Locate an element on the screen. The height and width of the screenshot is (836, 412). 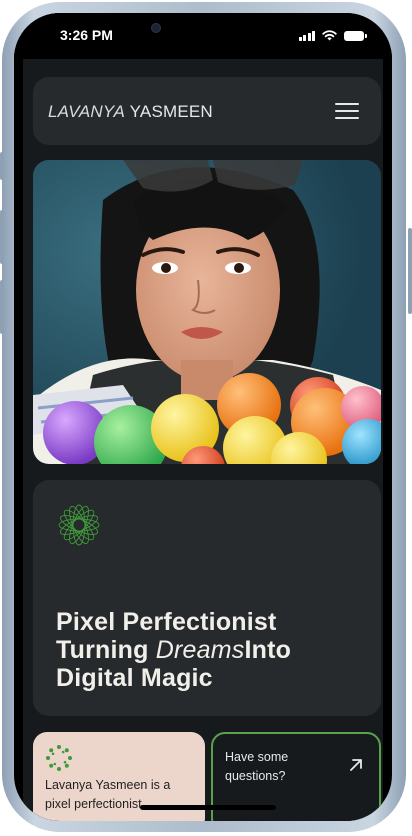
status-time: 3:26 PM is located at coordinates (86, 35).